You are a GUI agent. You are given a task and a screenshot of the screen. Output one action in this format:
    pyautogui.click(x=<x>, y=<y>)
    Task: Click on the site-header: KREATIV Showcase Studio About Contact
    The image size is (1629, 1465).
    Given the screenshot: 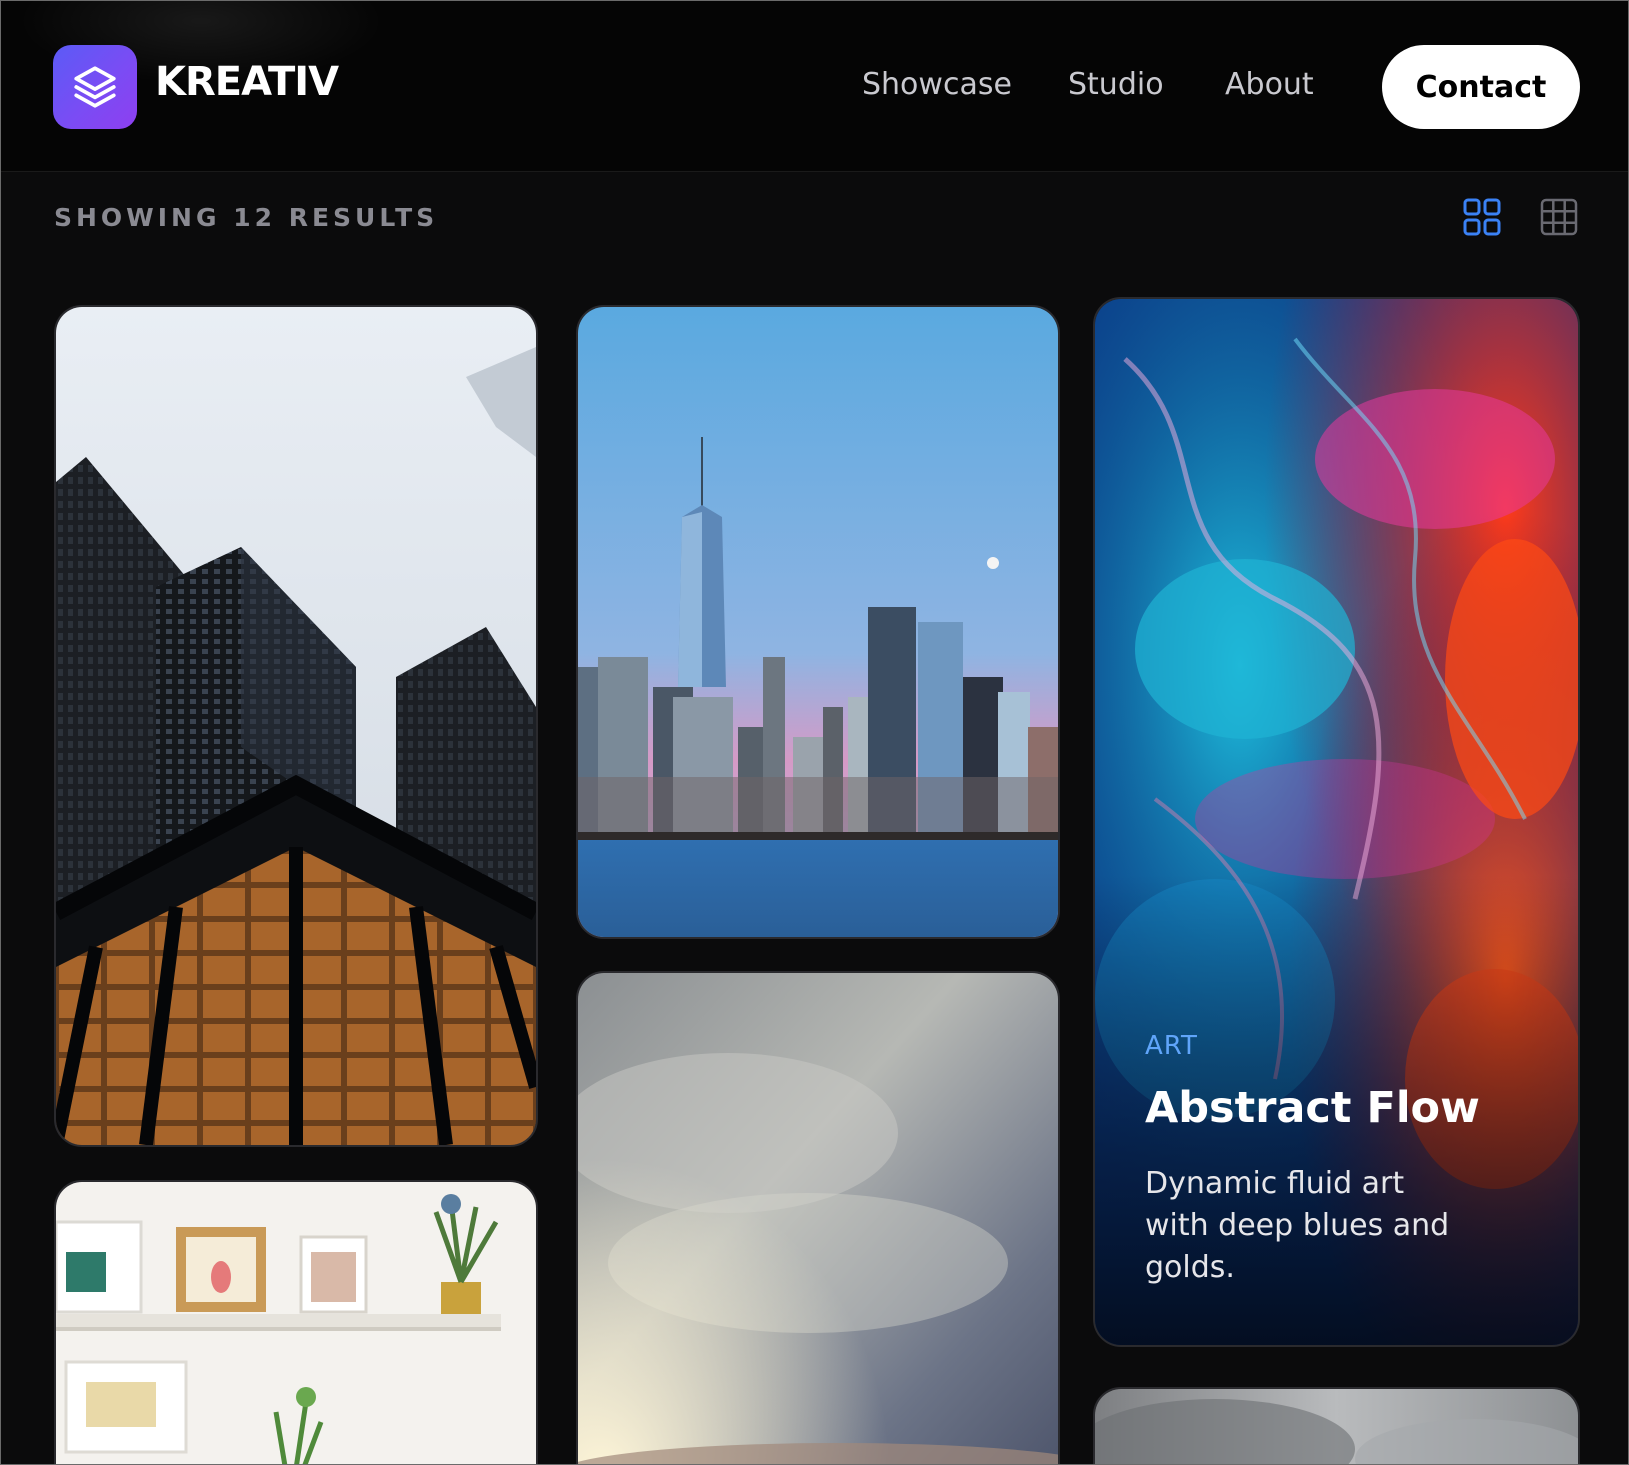 What is the action you would take?
    pyautogui.click(x=814, y=86)
    